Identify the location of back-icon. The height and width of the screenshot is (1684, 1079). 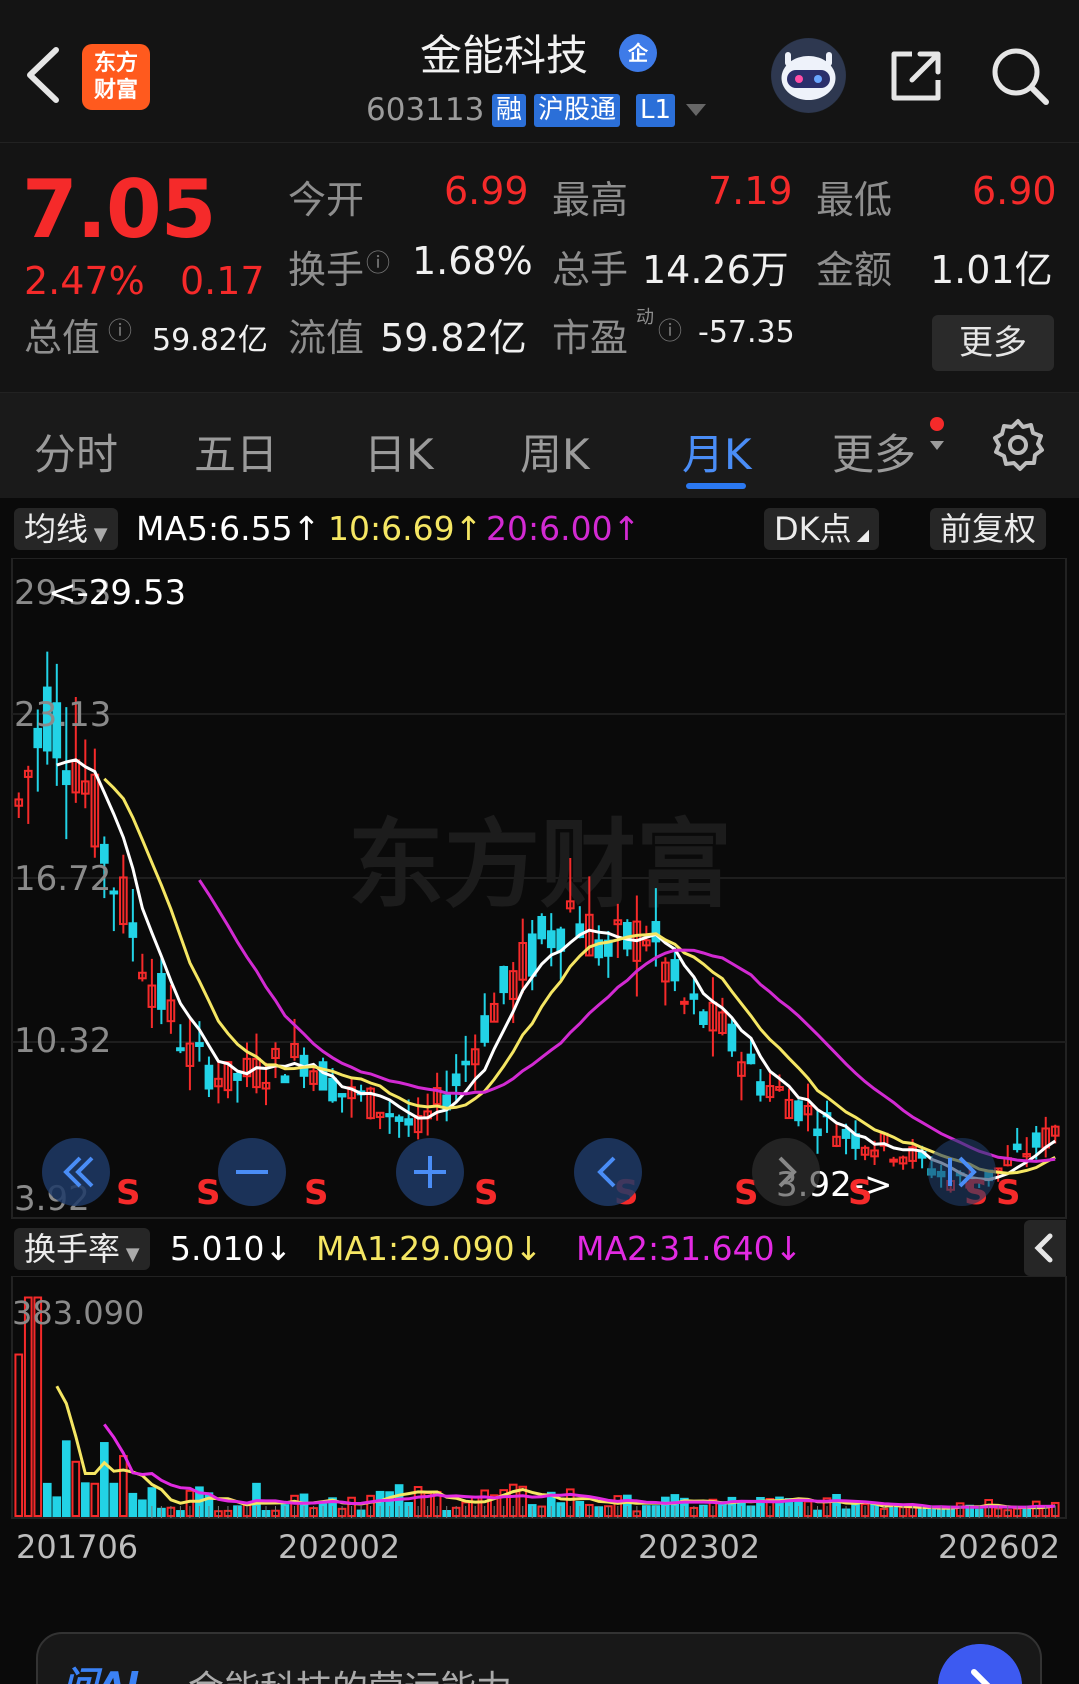
(43, 75).